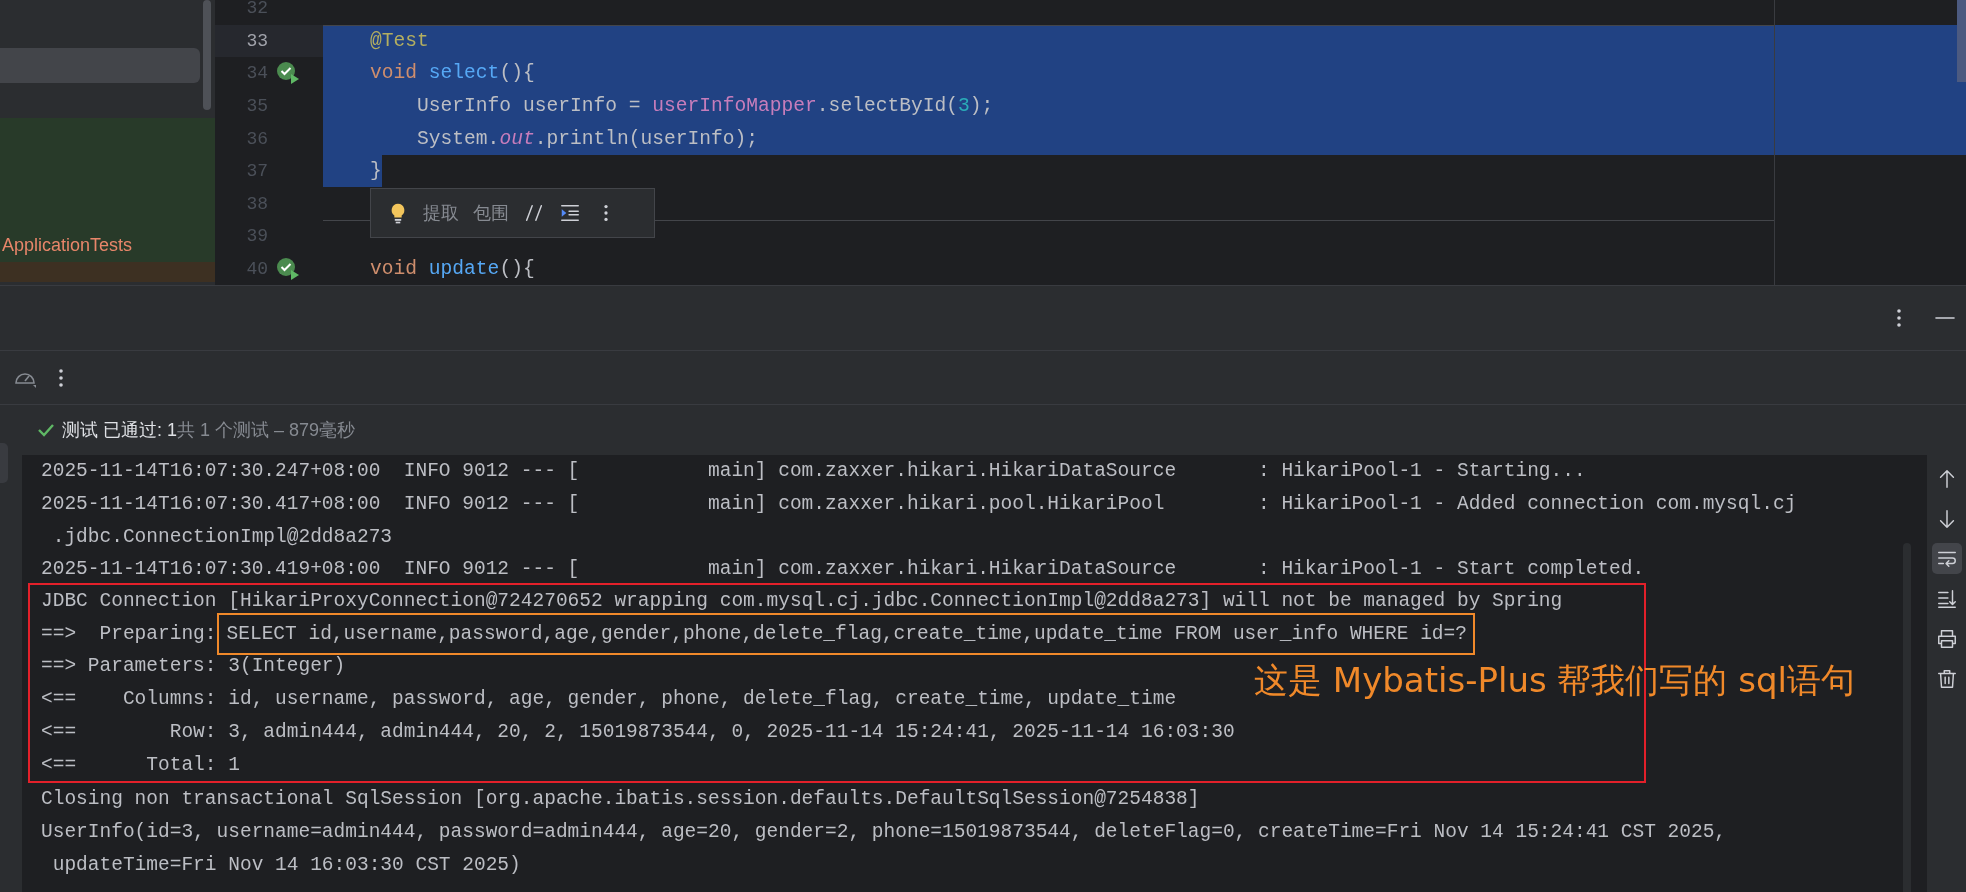 The image size is (1966, 892). Describe the element at coordinates (452, 74) in the screenshot. I see `code-line: void select(){` at that location.